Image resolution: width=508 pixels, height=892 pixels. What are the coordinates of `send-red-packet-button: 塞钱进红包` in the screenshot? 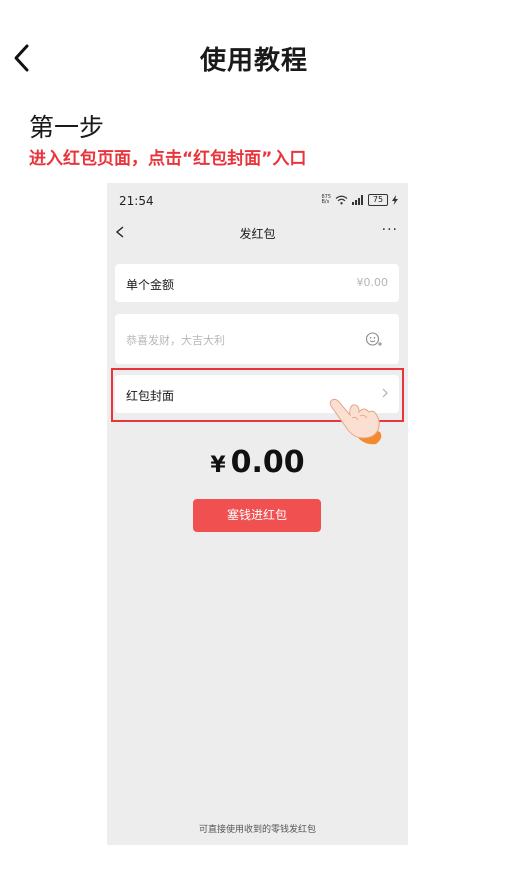 It's located at (257, 515).